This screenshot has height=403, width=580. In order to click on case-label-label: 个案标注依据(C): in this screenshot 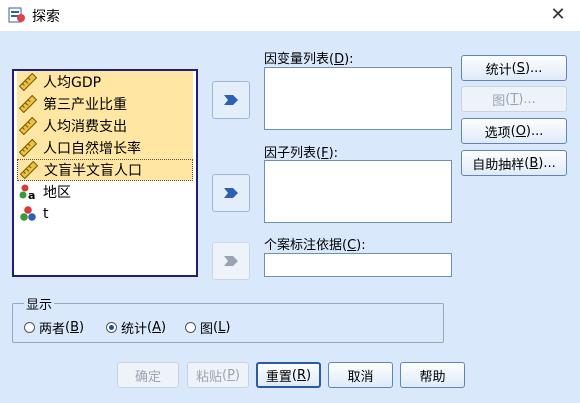, I will do `click(315, 245)`.